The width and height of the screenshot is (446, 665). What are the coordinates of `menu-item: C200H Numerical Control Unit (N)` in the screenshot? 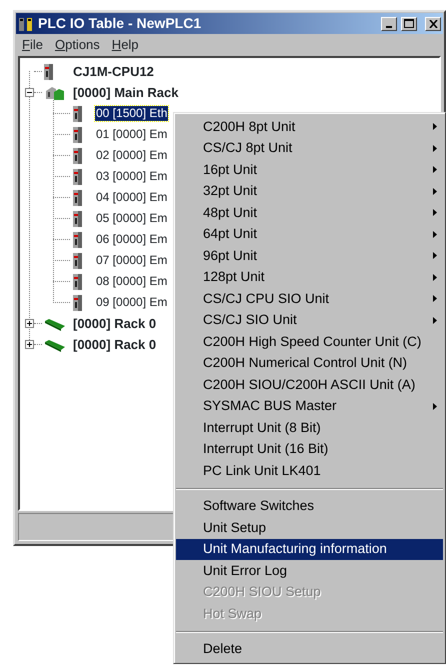 It's located at (309, 363).